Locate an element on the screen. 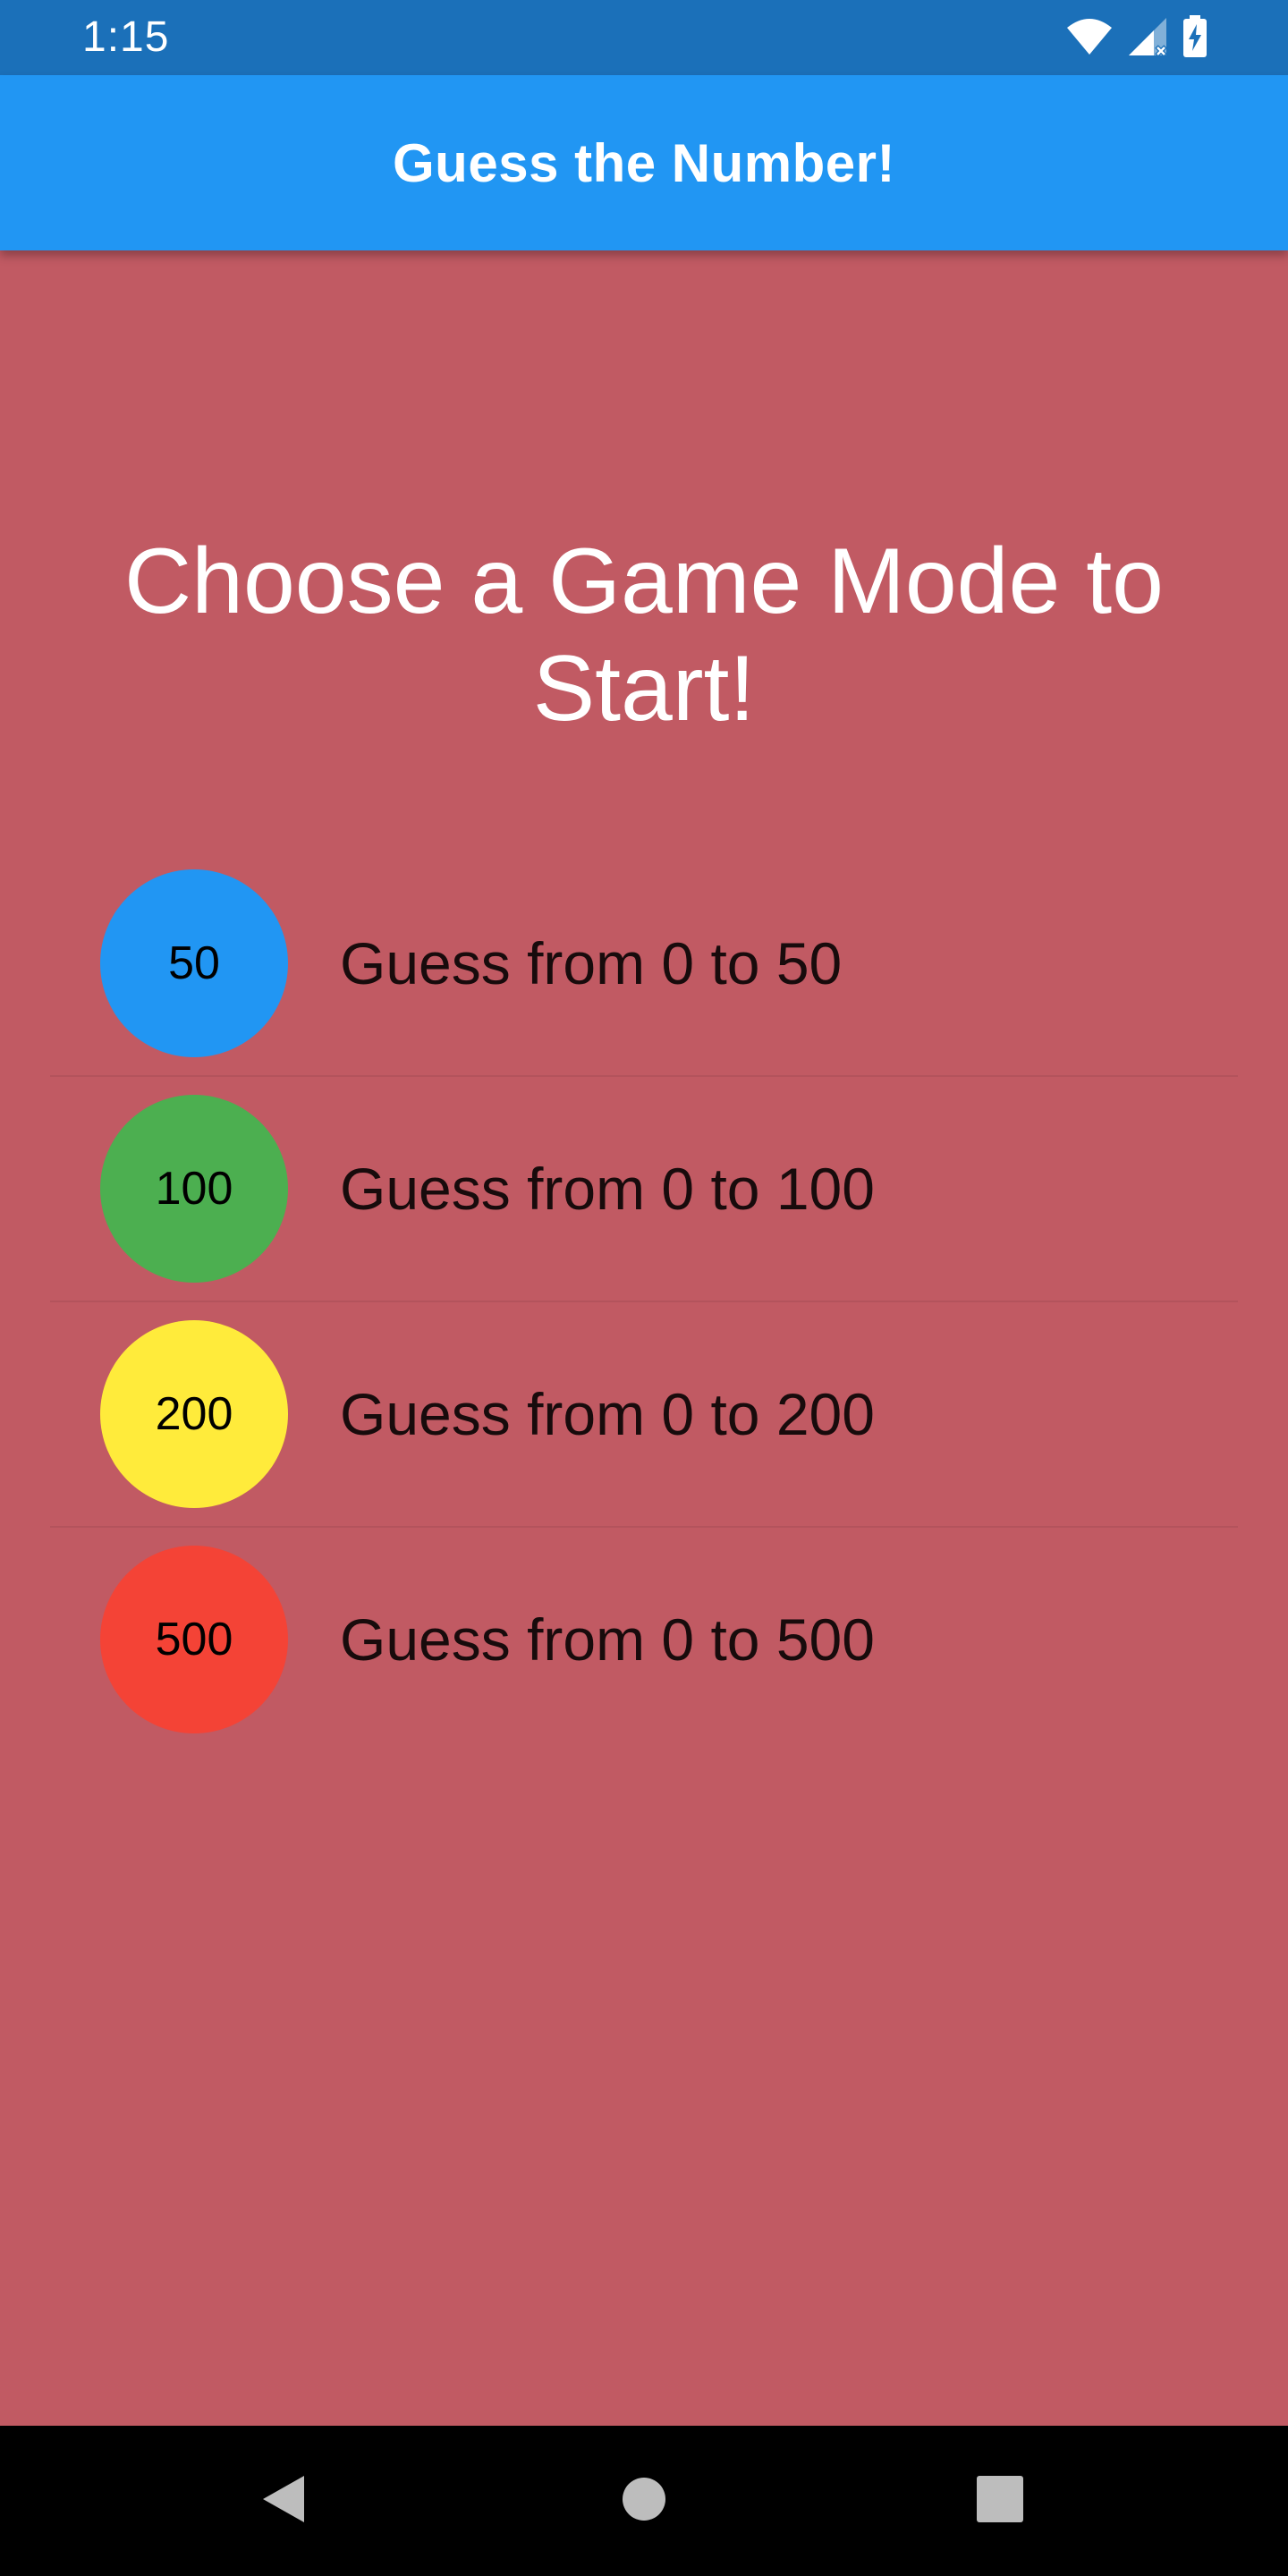 Image resolution: width=1288 pixels, height=2576 pixels. mode-label: Guess from 0 to 100 is located at coordinates (607, 1189).